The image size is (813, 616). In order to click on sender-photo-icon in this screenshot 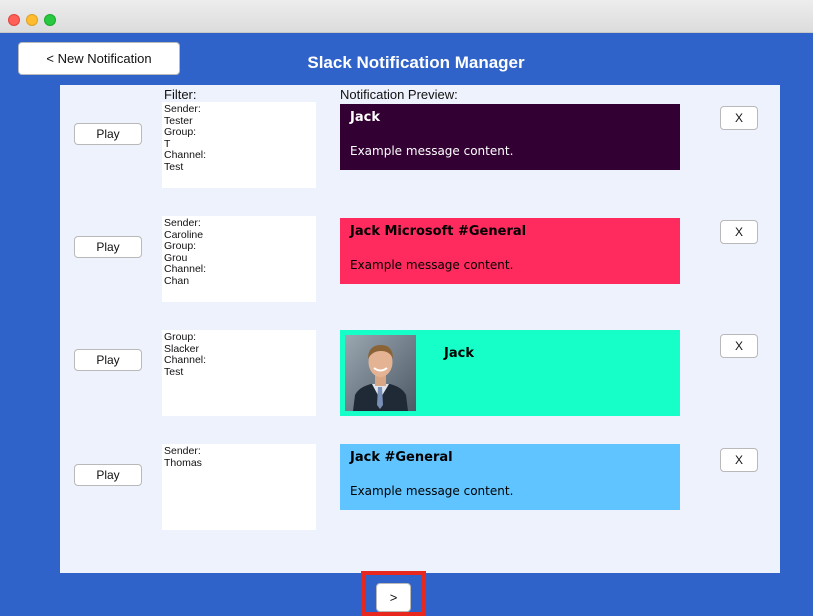, I will do `click(380, 373)`.